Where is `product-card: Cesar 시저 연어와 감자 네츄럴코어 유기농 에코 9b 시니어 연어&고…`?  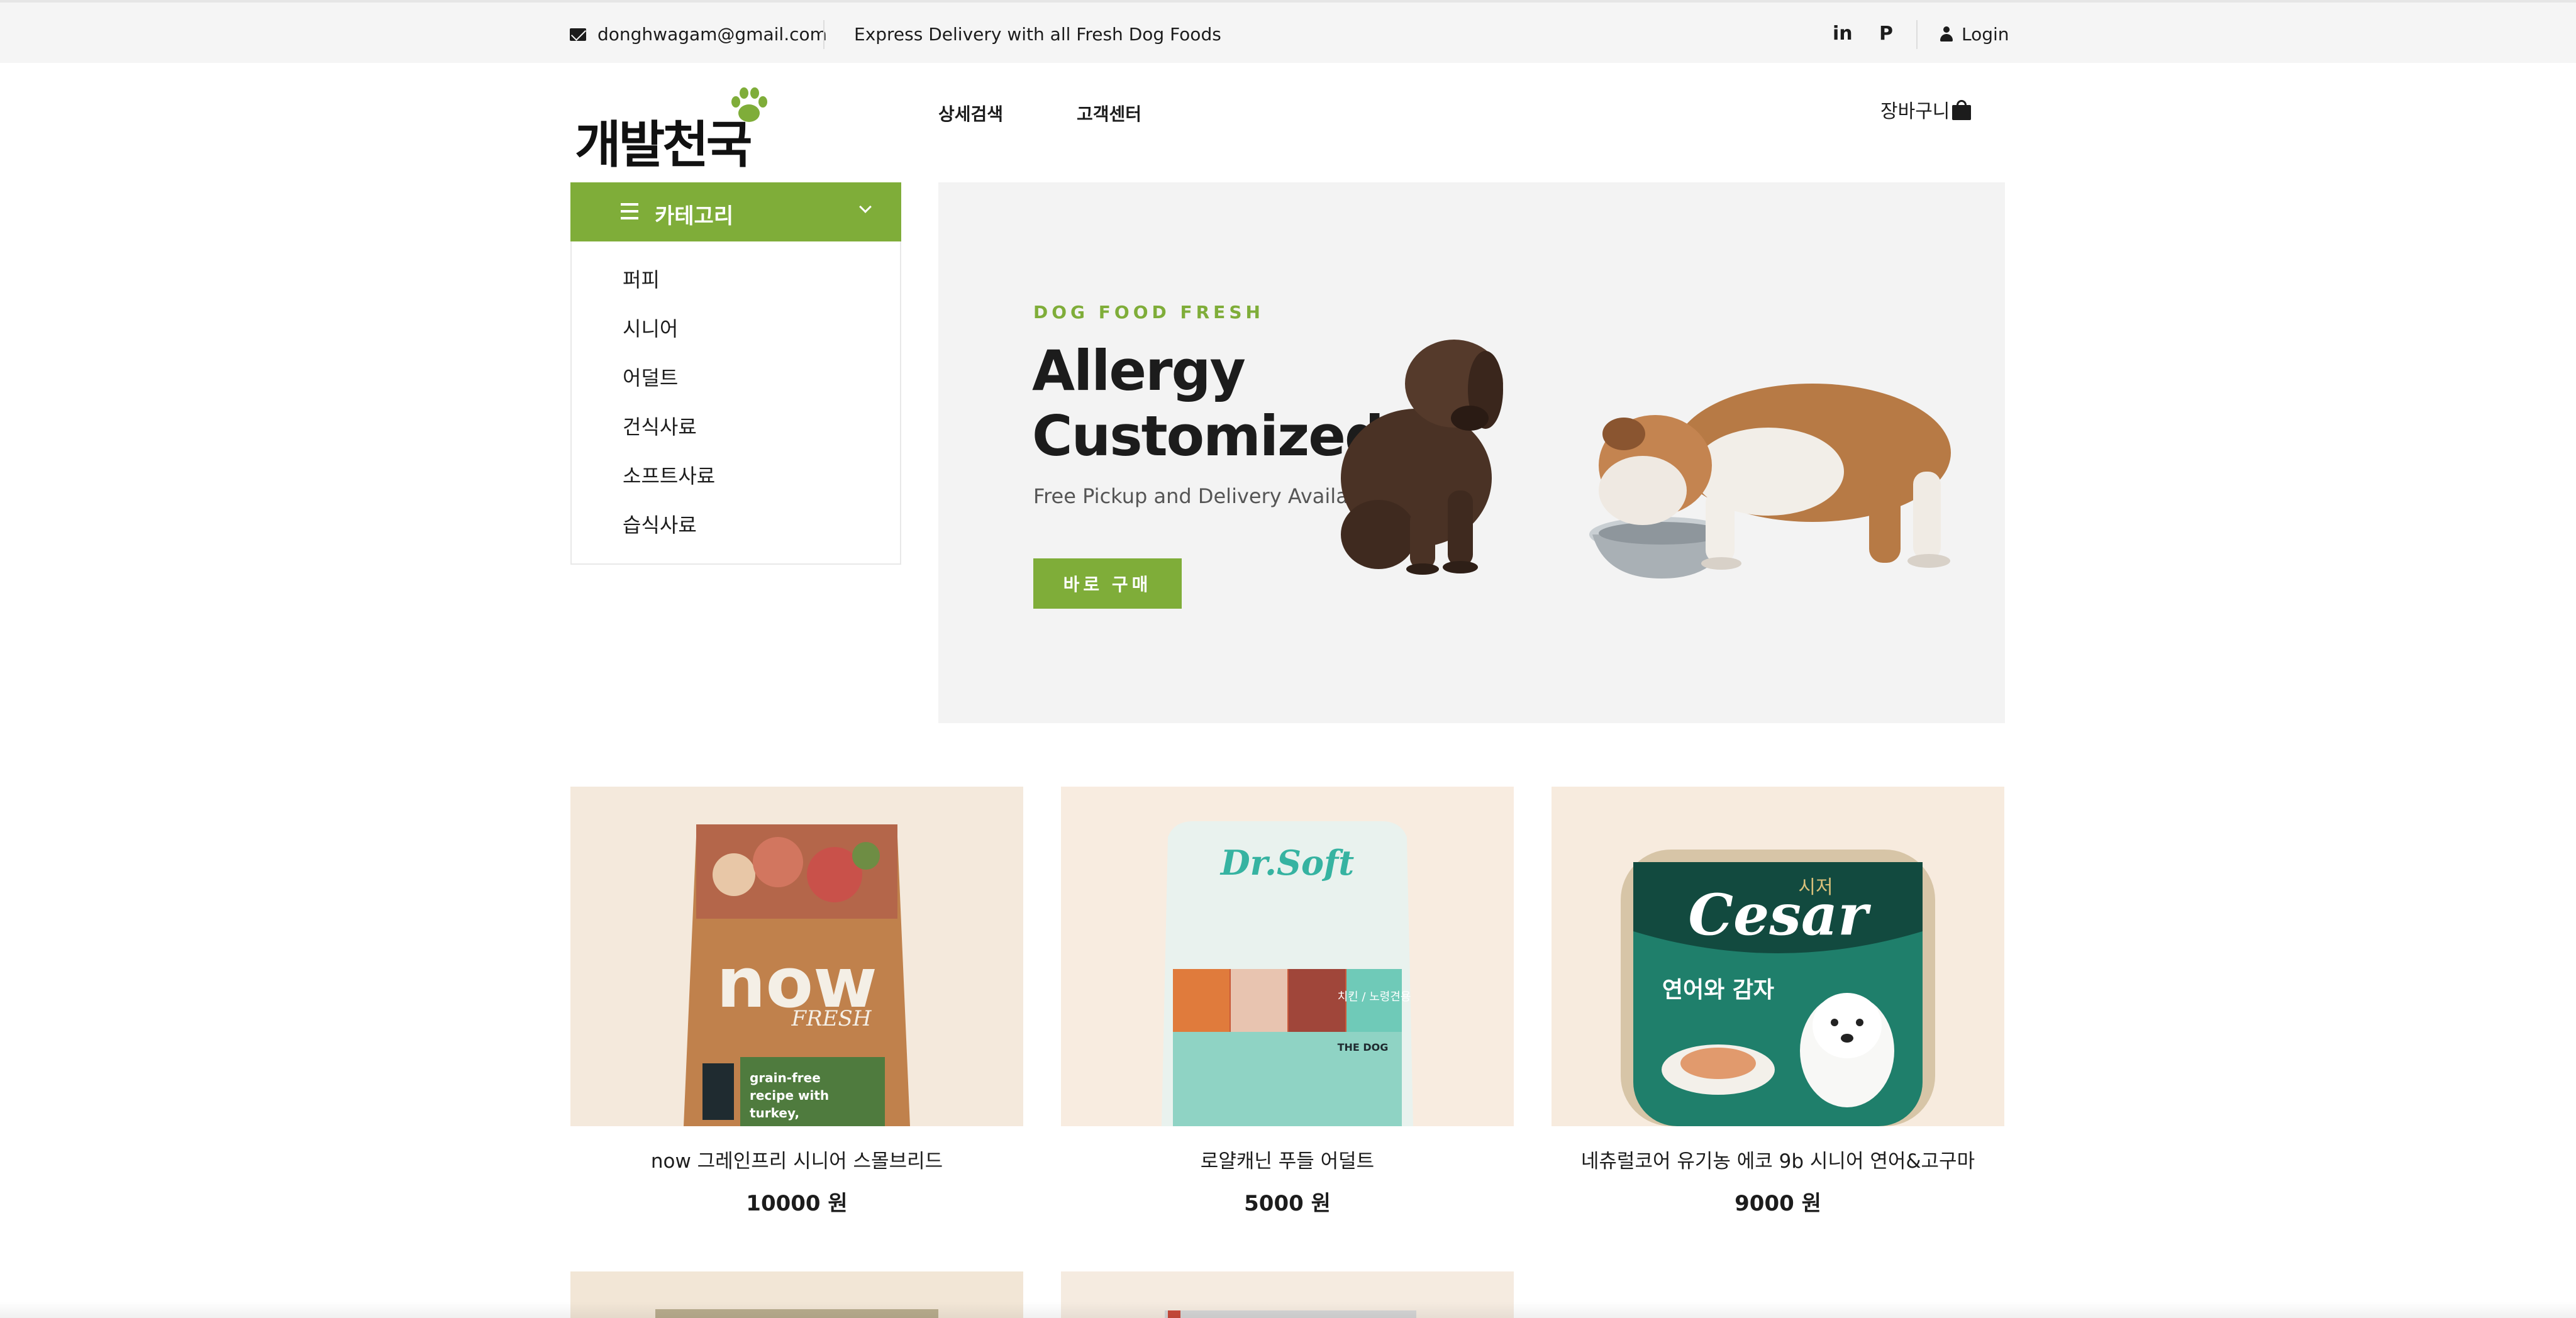
product-card: Cesar 시저 연어와 감자 네츄럴코어 유기농 에코 9b 시니어 연어&고… is located at coordinates (1778, 1002).